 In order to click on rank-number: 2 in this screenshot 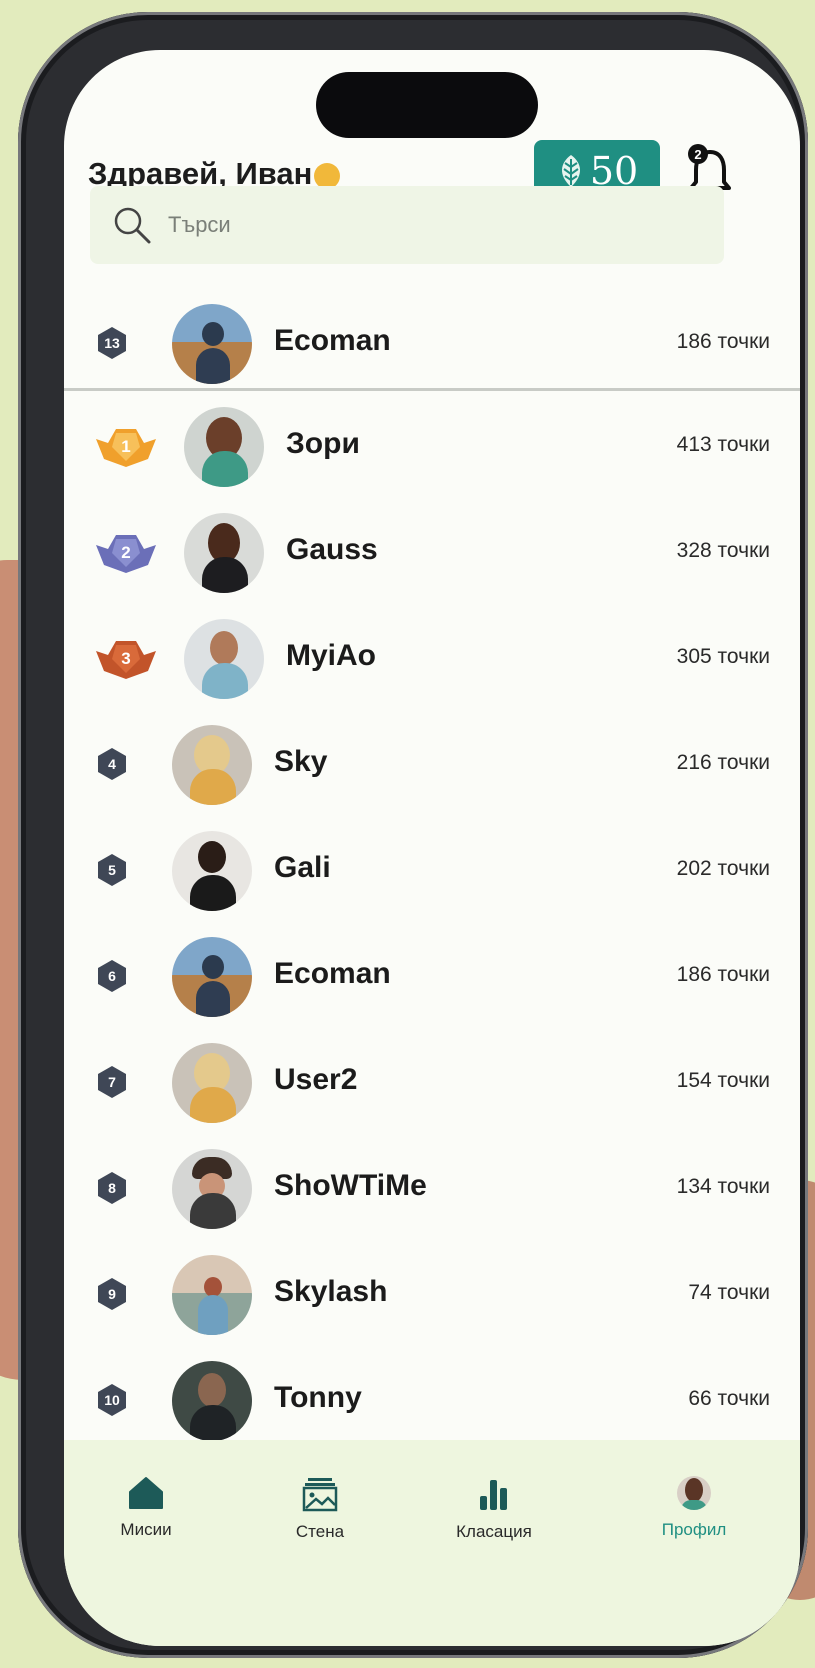, I will do `click(126, 552)`.